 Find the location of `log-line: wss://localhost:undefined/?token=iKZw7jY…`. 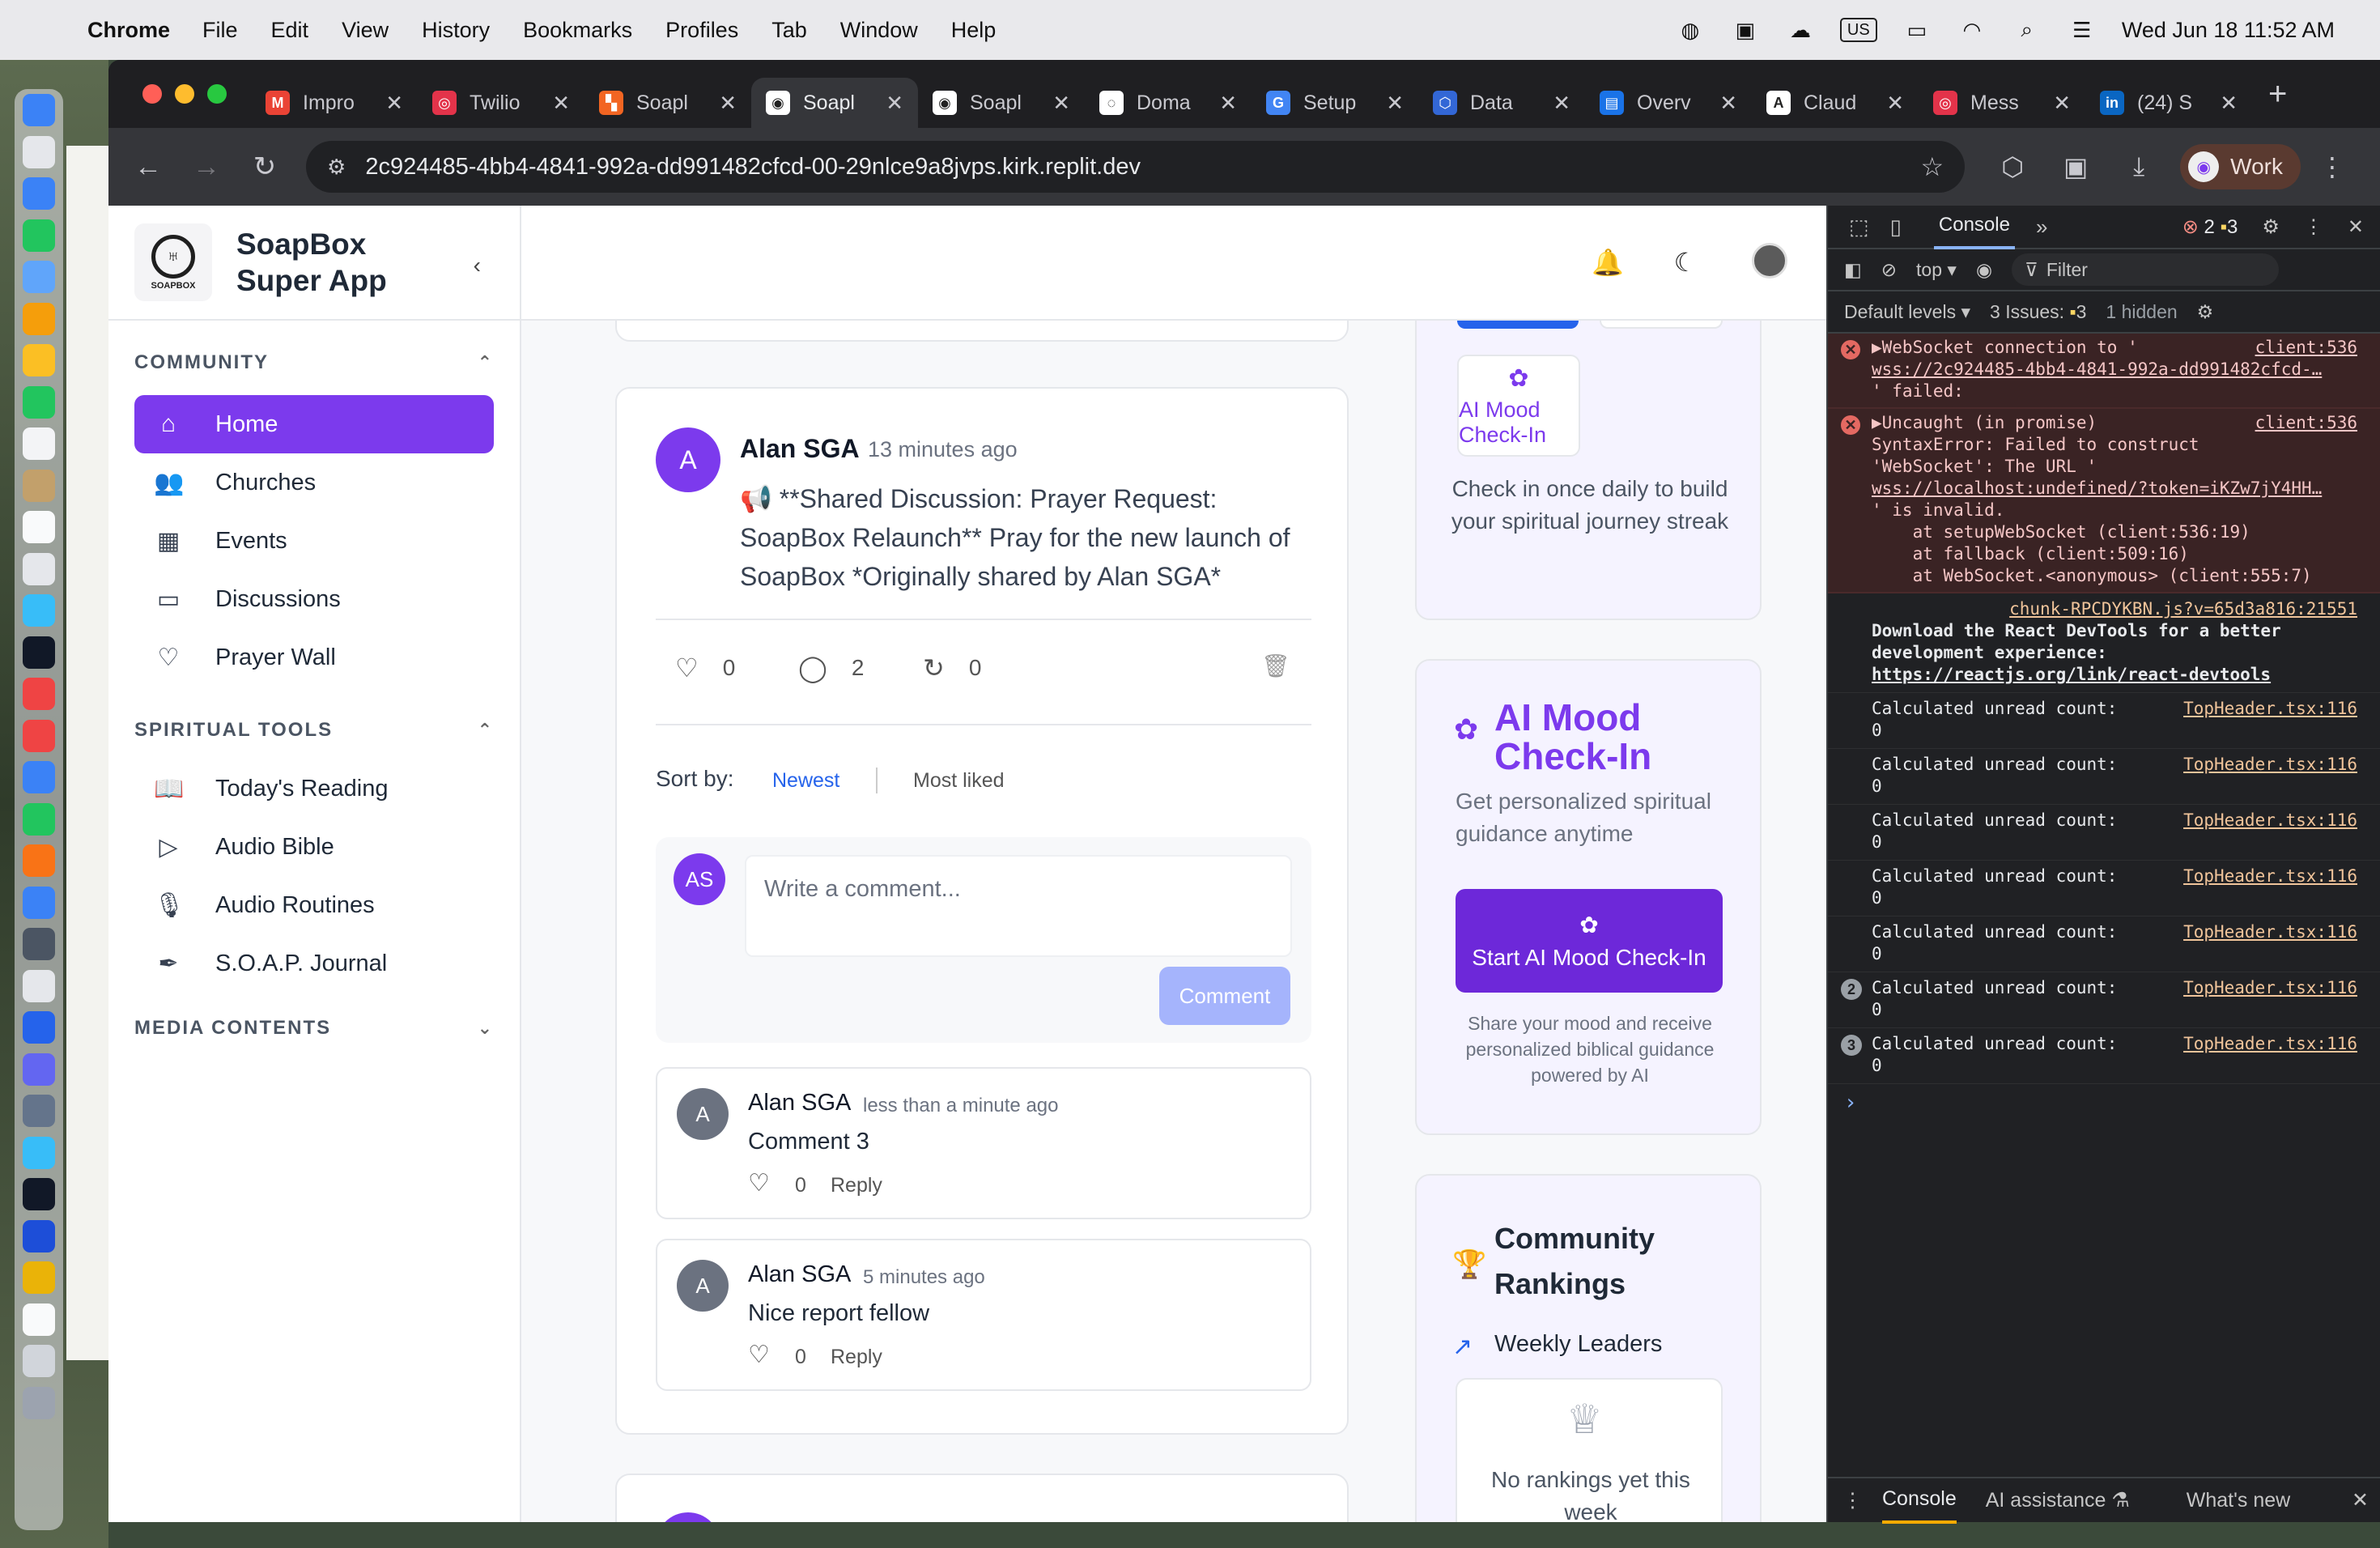

log-line: wss://localhost:undefined/?token=iKZw7jY… is located at coordinates (2114, 489).